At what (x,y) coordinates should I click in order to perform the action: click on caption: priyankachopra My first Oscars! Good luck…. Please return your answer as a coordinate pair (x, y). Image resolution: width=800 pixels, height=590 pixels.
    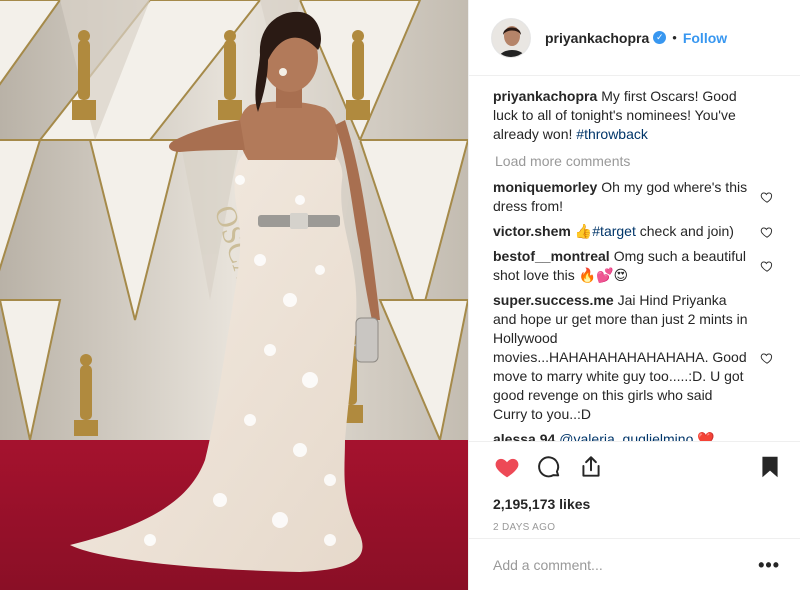
    Looking at the image, I should click on (638, 115).